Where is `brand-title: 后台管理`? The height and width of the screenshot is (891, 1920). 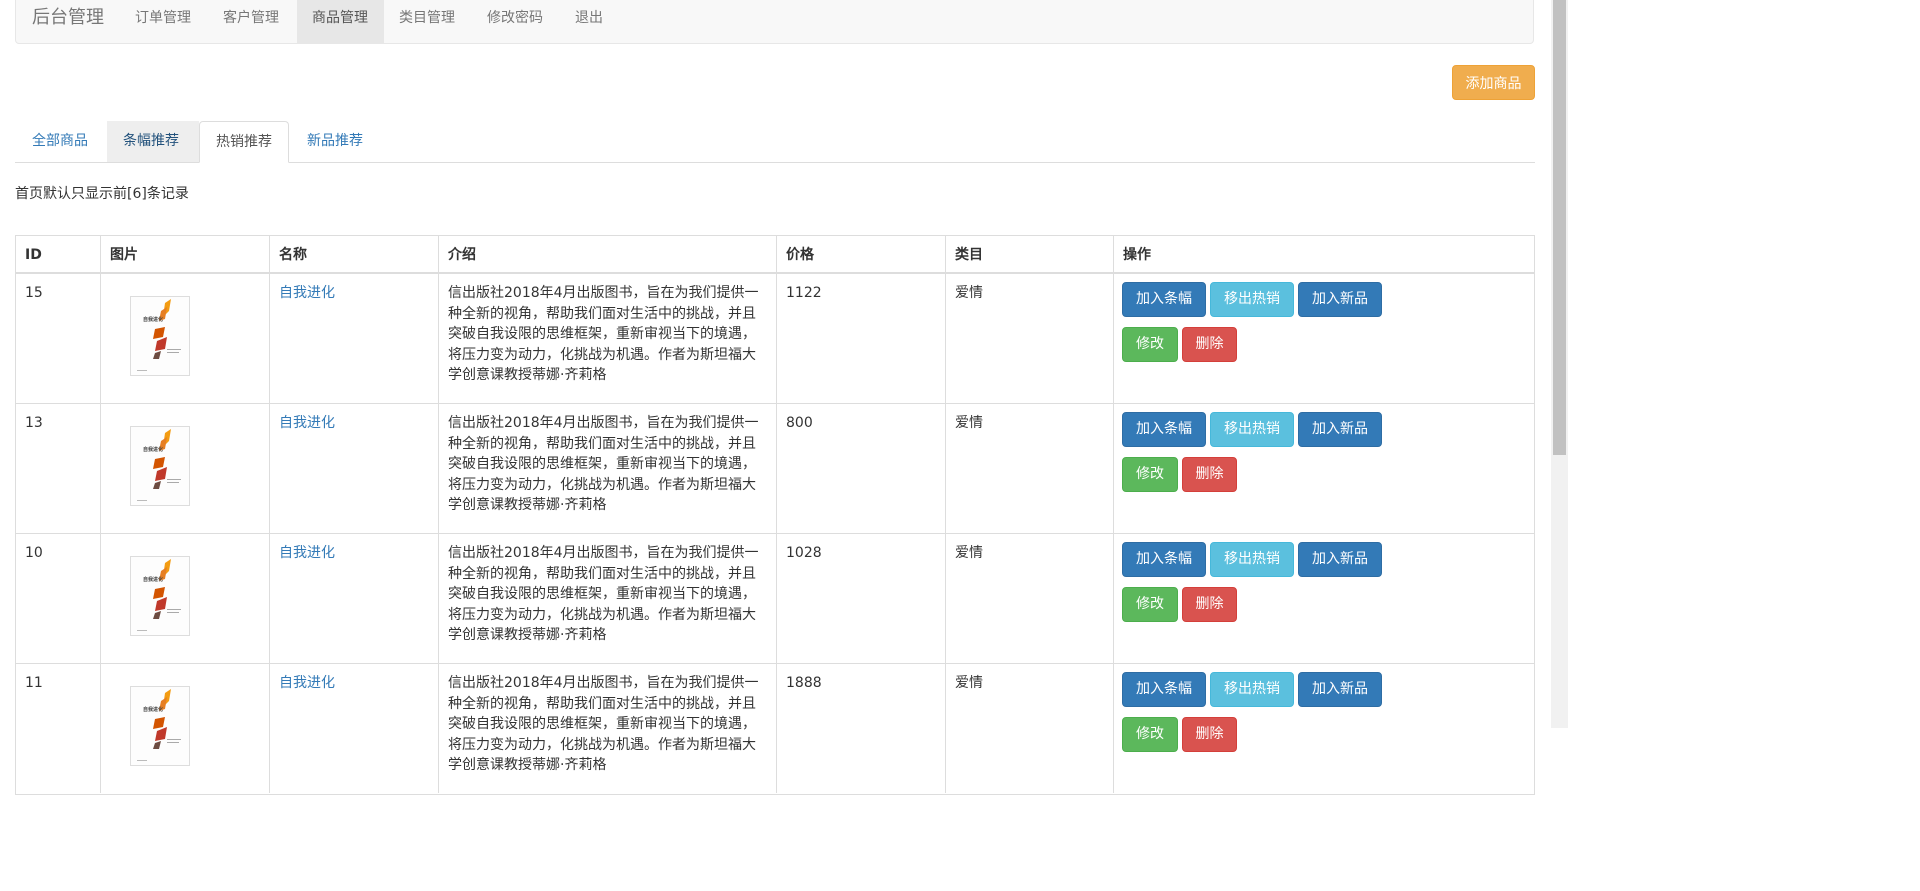
brand-title: 后台管理 is located at coordinates (68, 18).